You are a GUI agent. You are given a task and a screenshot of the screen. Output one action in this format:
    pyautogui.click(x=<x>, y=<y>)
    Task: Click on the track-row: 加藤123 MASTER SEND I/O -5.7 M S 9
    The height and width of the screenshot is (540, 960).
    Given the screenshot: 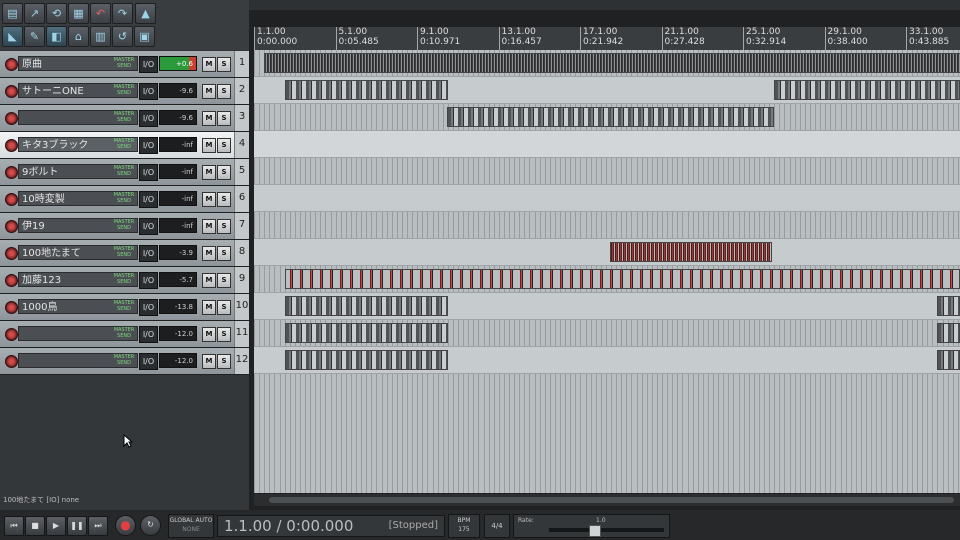 What is the action you would take?
    pyautogui.click(x=124, y=280)
    